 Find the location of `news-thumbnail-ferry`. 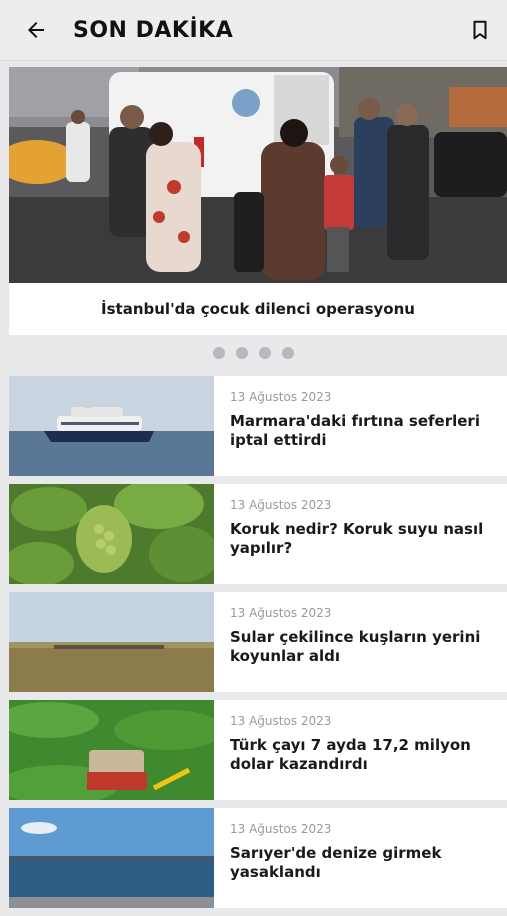

news-thumbnail-ferry is located at coordinates (111, 426).